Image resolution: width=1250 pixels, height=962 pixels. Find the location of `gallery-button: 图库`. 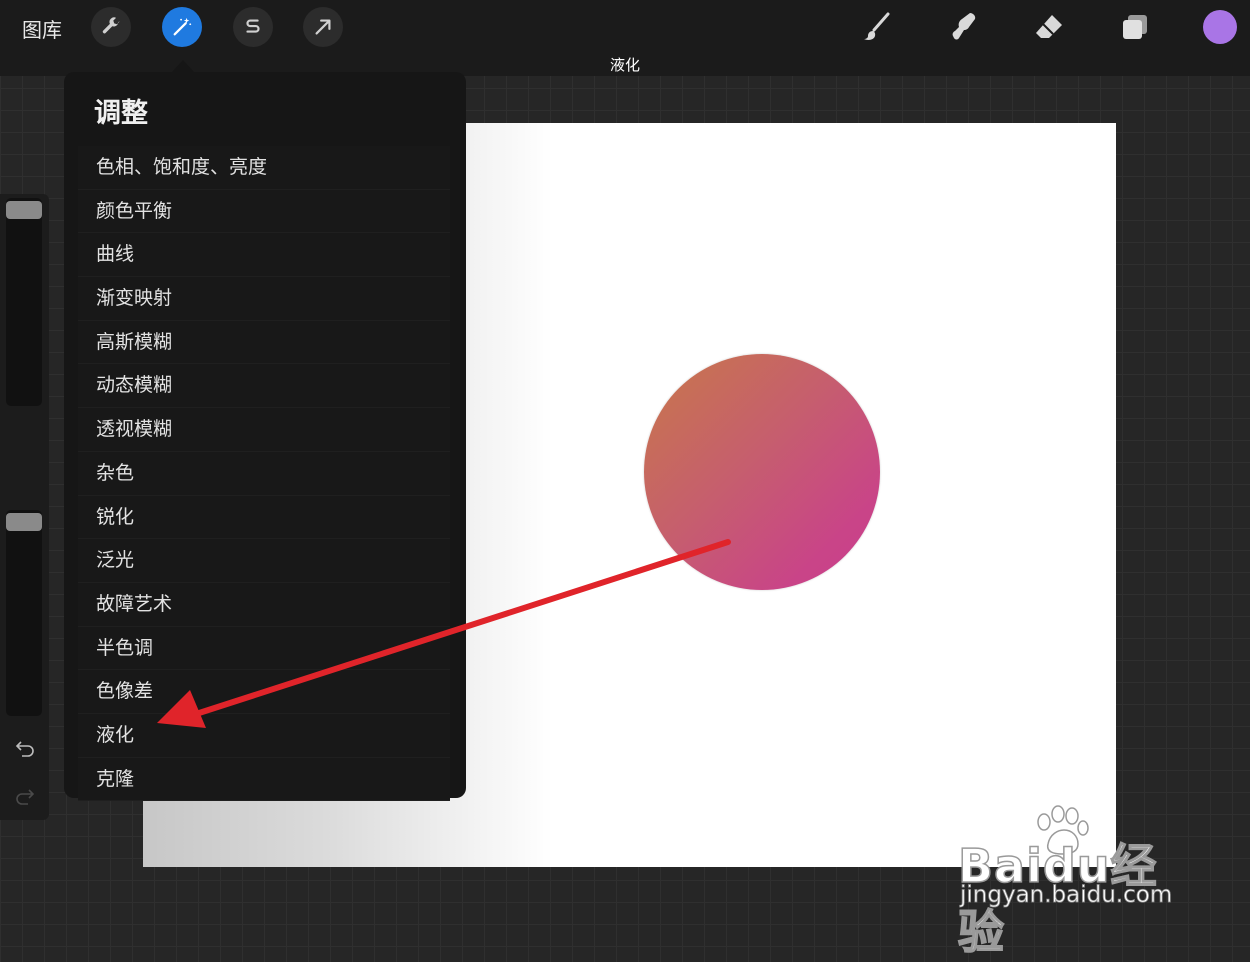

gallery-button: 图库 is located at coordinates (42, 28).